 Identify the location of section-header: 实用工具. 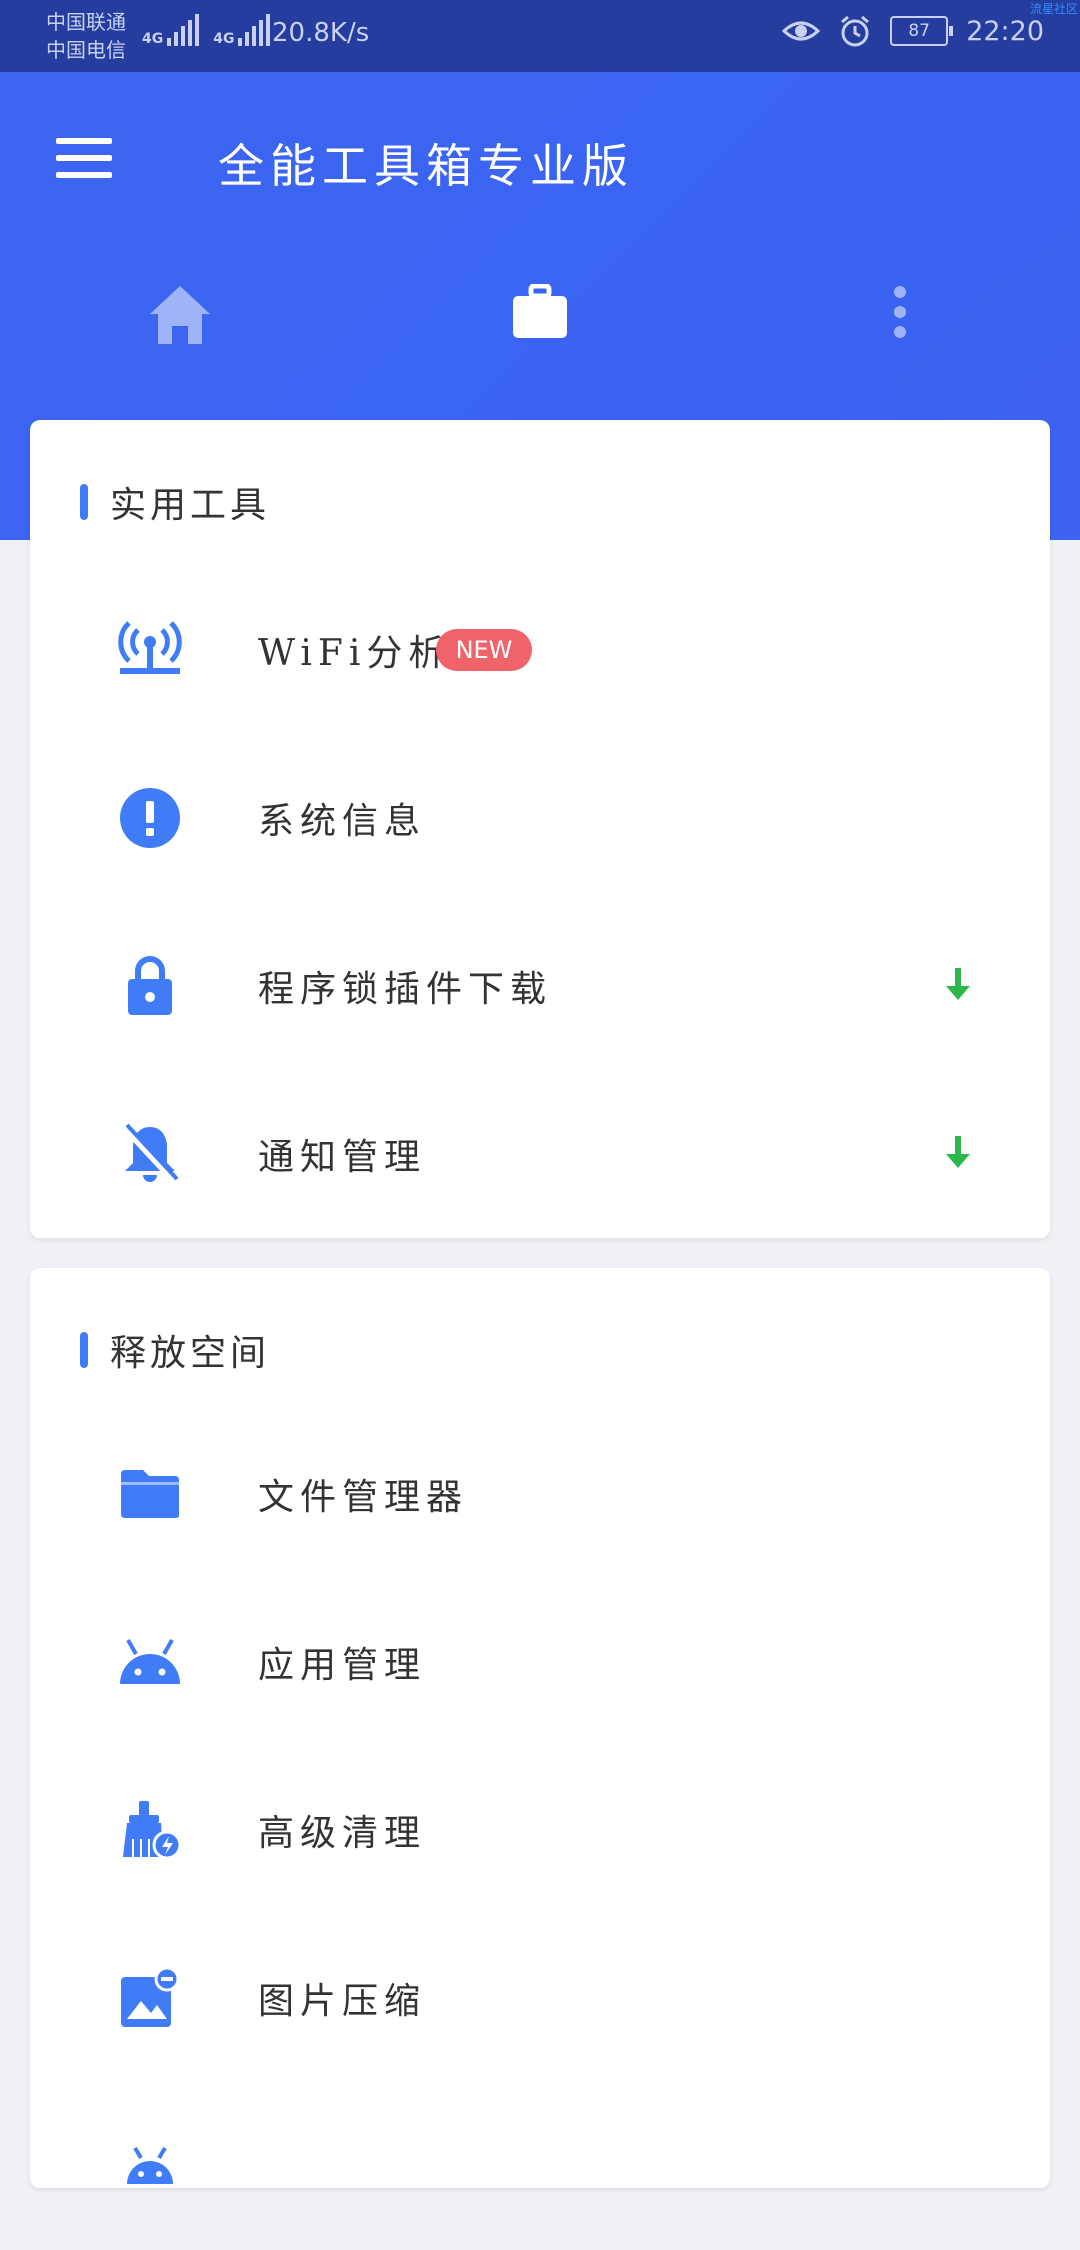
(175, 502).